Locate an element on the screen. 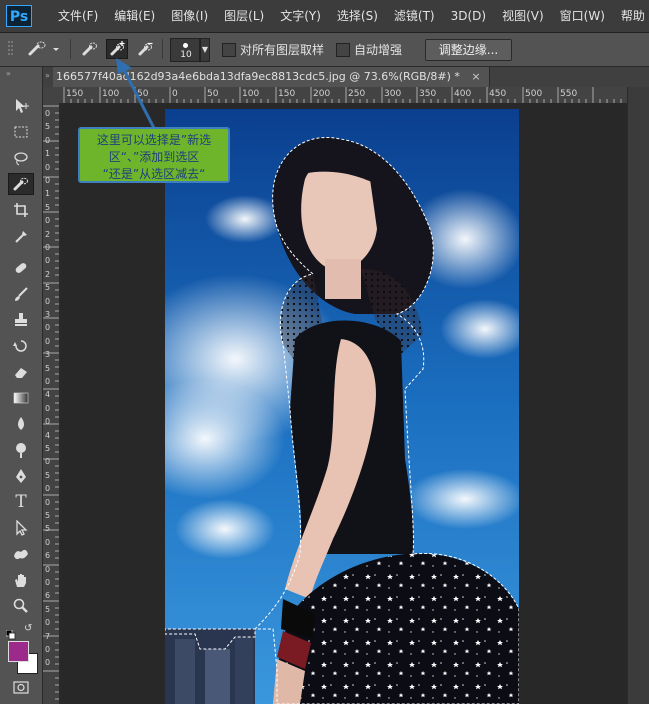 The height and width of the screenshot is (704, 649). menu-filter: 滤镜(T) is located at coordinates (414, 16).